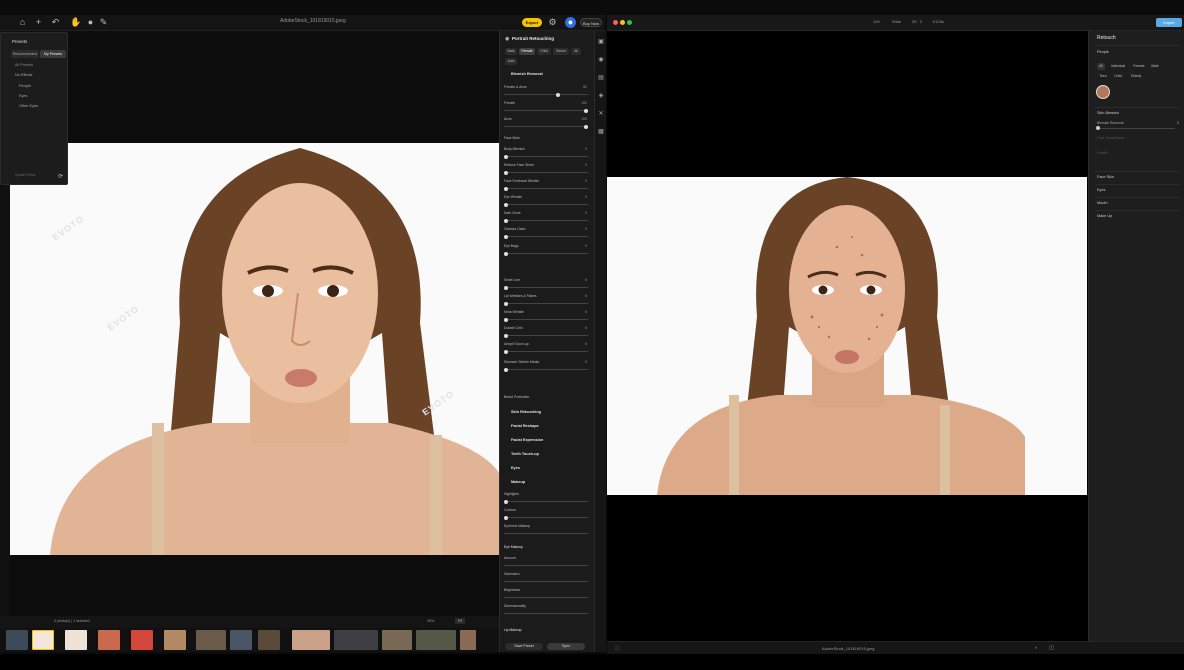 The height and width of the screenshot is (670, 1184). Describe the element at coordinates (1104, 216) in the screenshot. I see `makeup-section: Make Up` at that location.